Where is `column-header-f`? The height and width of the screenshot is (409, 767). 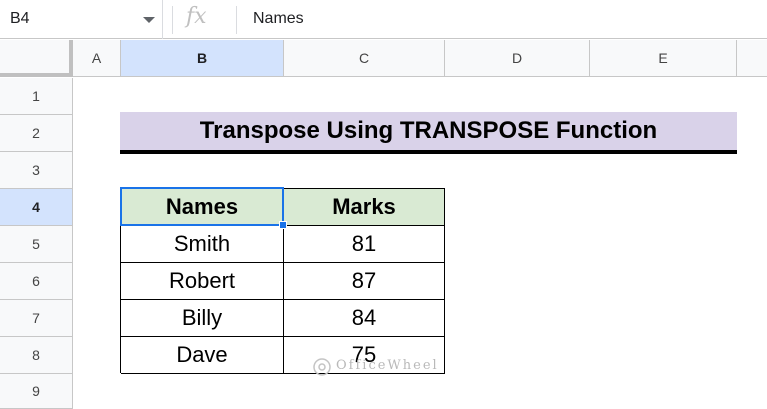
column-header-f is located at coordinates (752, 58).